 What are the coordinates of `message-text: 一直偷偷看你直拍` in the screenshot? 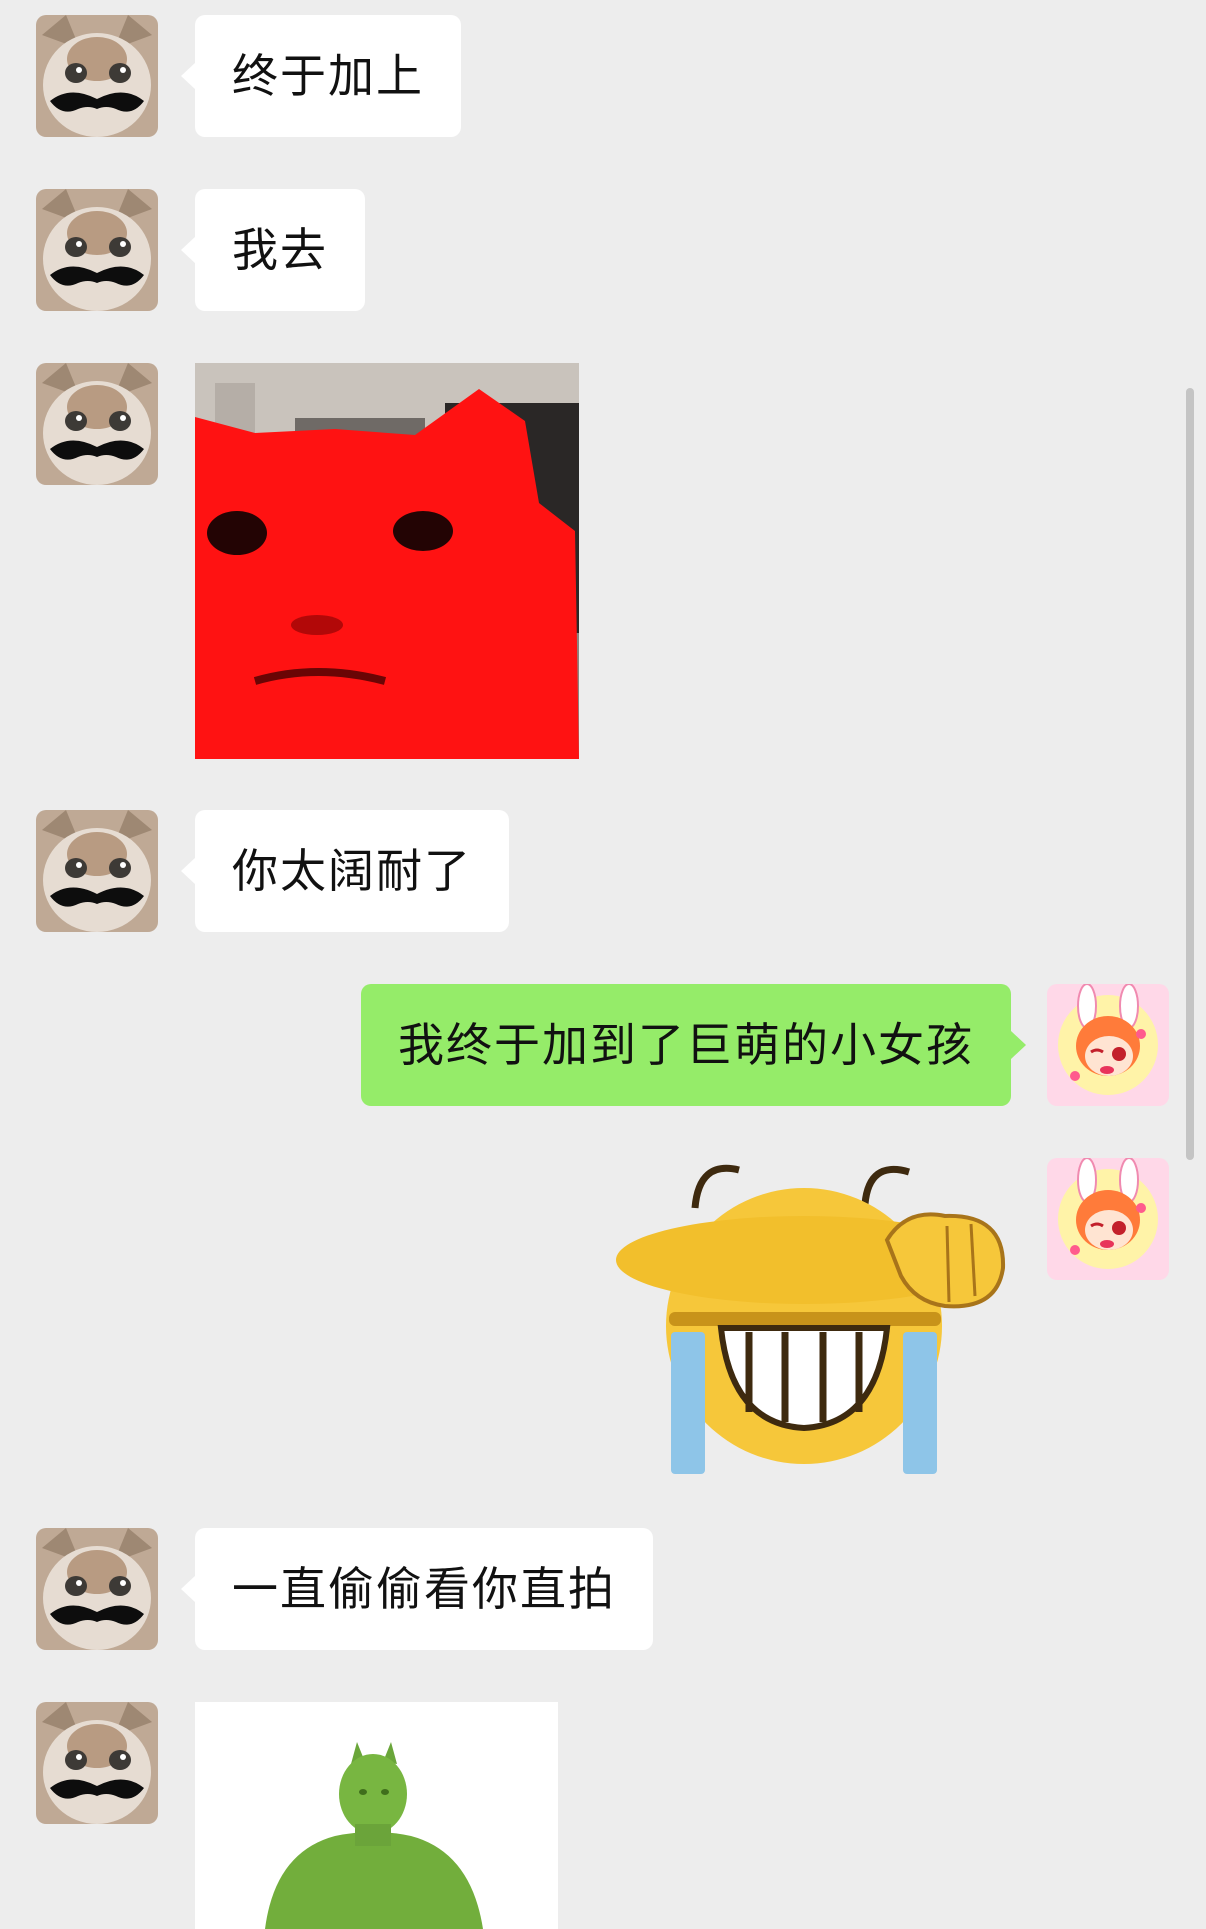 It's located at (424, 1589).